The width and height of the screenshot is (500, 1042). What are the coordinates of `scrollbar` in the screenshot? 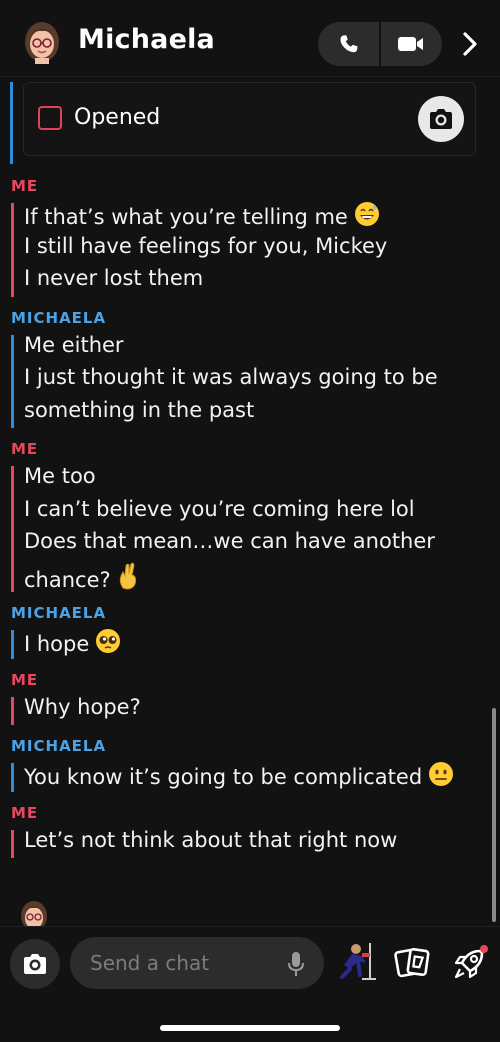 It's located at (494, 815).